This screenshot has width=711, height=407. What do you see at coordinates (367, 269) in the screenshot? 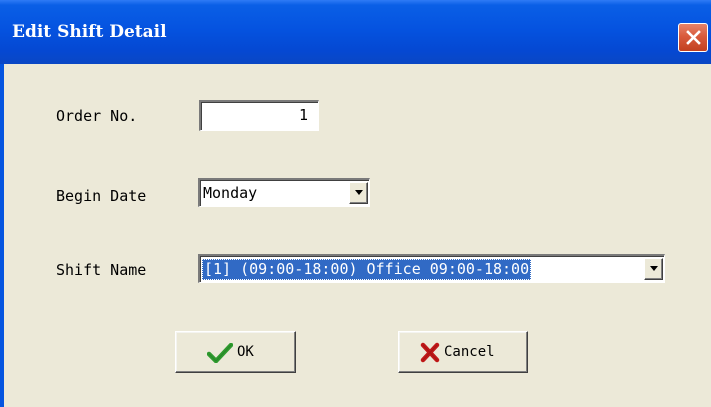
I see `shift-name-value: [1] (09:00-18:00) Office 09:00-18:00` at bounding box center [367, 269].